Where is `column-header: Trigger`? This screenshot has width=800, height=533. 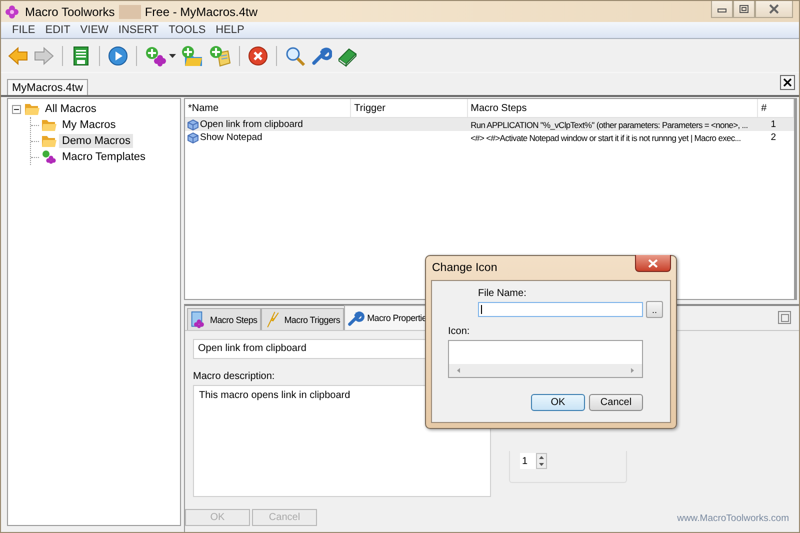 column-header: Trigger is located at coordinates (409, 108).